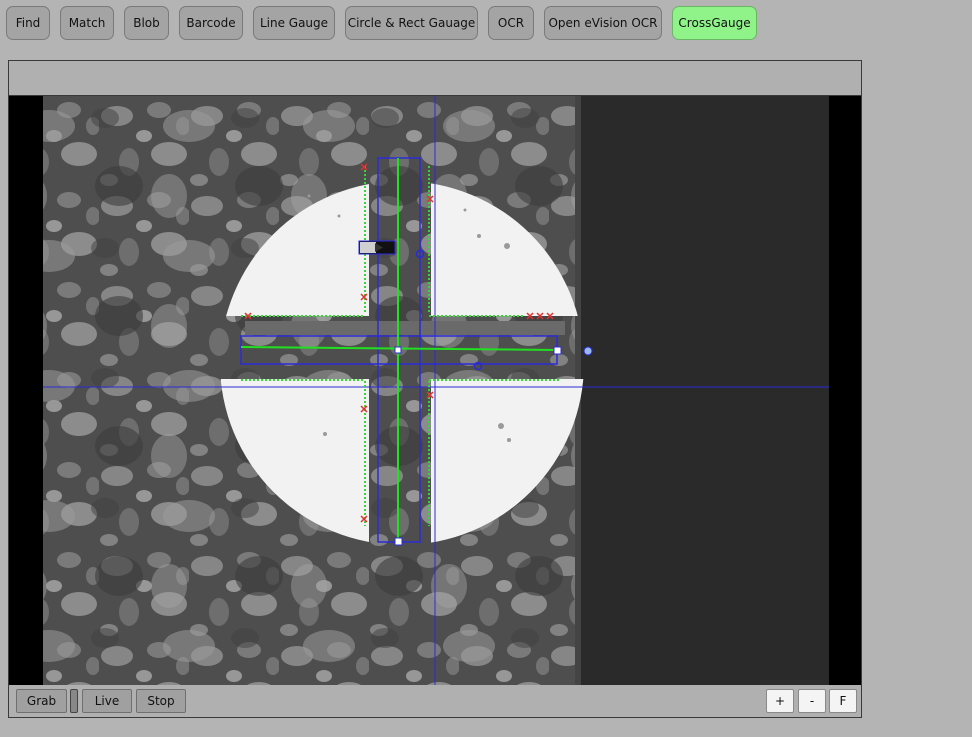  I want to click on stop-button: Stop, so click(161, 701).